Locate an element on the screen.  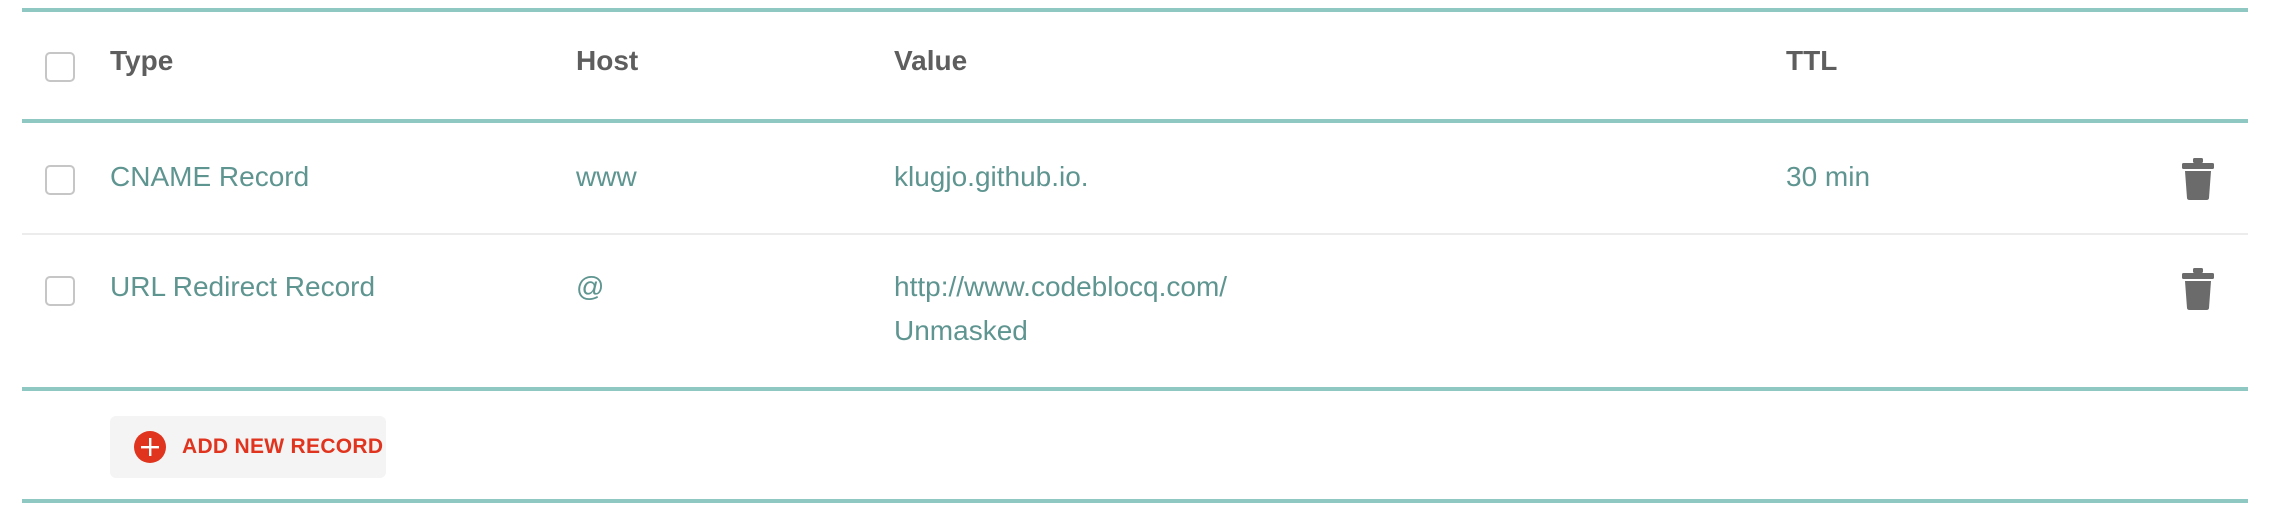
plus-circle-icon is located at coordinates (150, 447).